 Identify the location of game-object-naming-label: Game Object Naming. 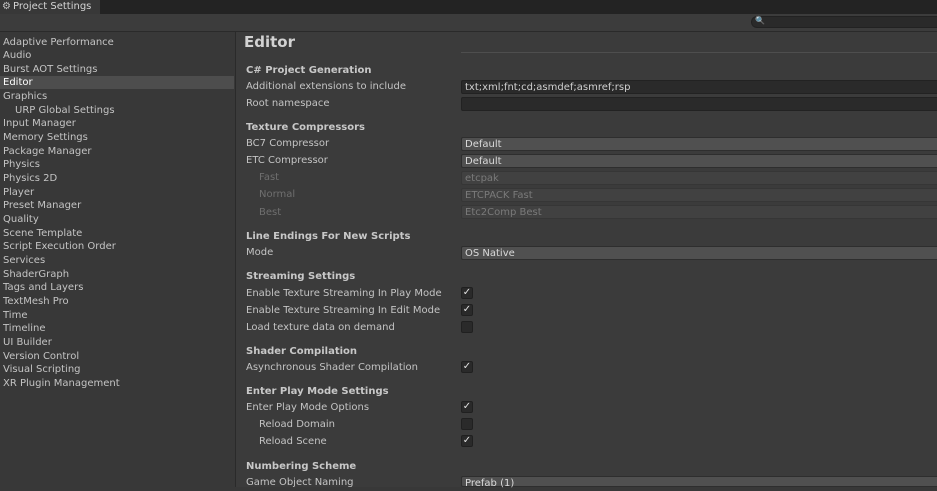
(300, 482).